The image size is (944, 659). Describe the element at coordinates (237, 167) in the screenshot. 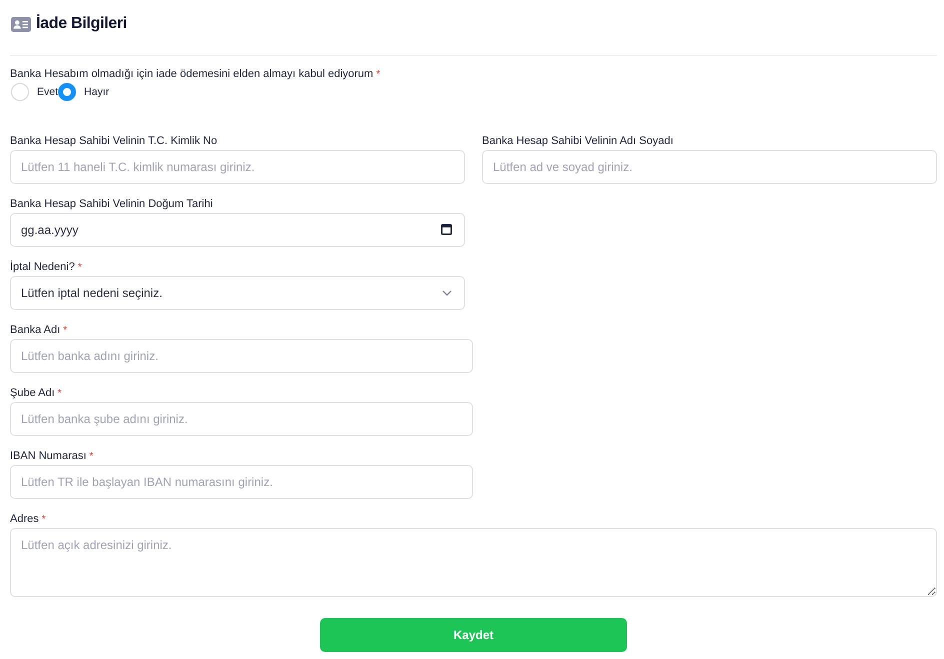

I see `text-input: Lütfen 11 haneli T.C. kimlik numarası giriniz.` at that location.